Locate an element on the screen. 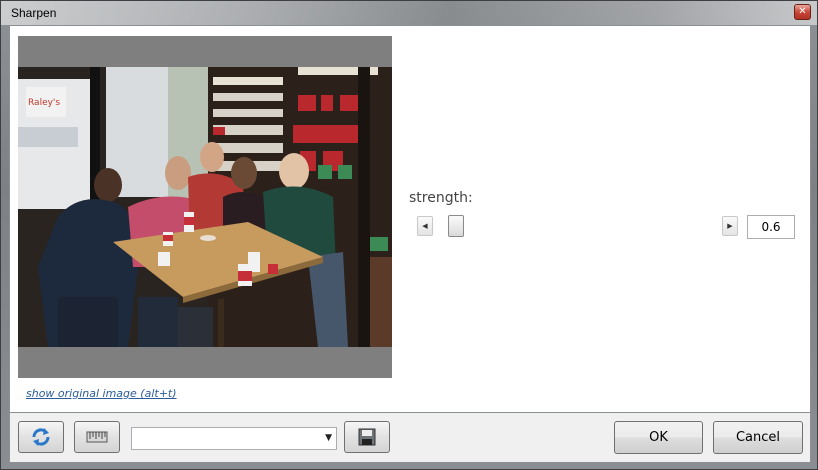  strength-label: strength: is located at coordinates (441, 198).